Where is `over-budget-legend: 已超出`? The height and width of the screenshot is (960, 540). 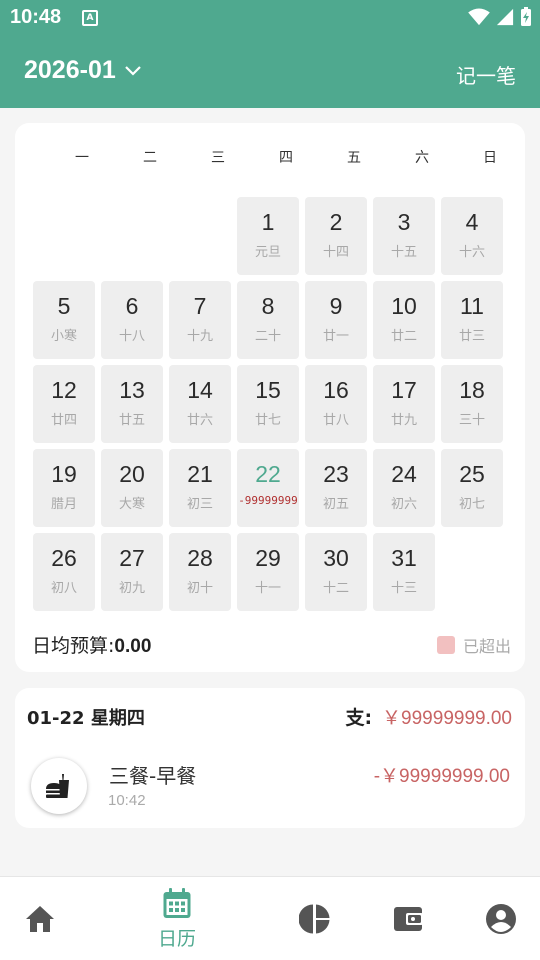
over-budget-legend: 已超出 is located at coordinates (473, 645).